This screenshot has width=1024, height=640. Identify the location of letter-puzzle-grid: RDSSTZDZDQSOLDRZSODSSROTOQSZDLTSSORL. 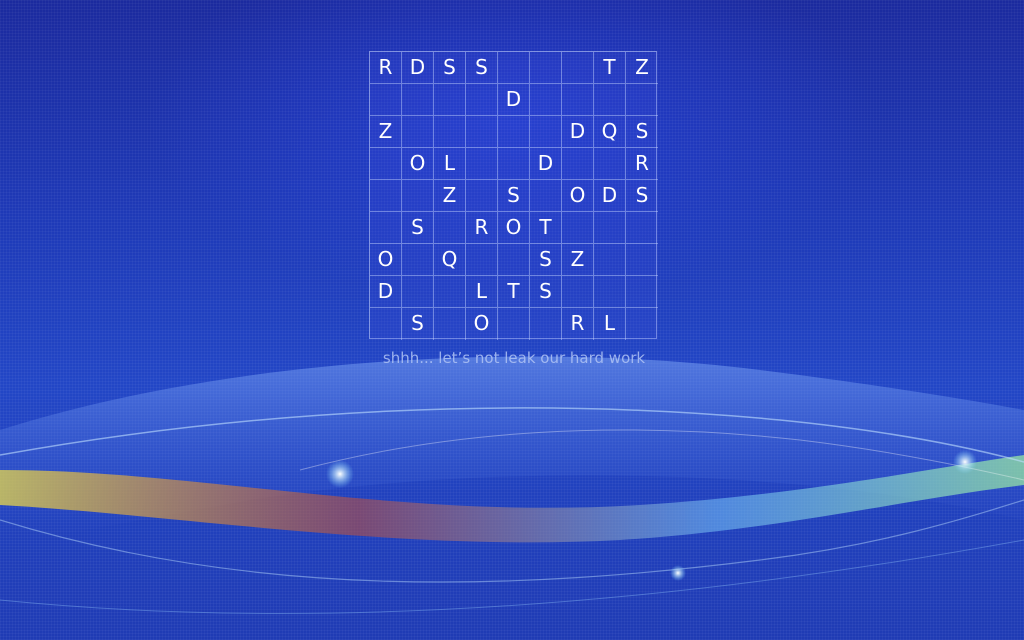
(513, 195).